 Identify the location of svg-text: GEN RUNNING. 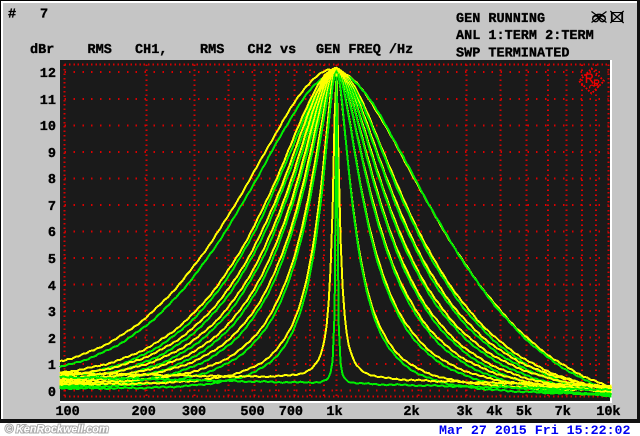
(500, 19).